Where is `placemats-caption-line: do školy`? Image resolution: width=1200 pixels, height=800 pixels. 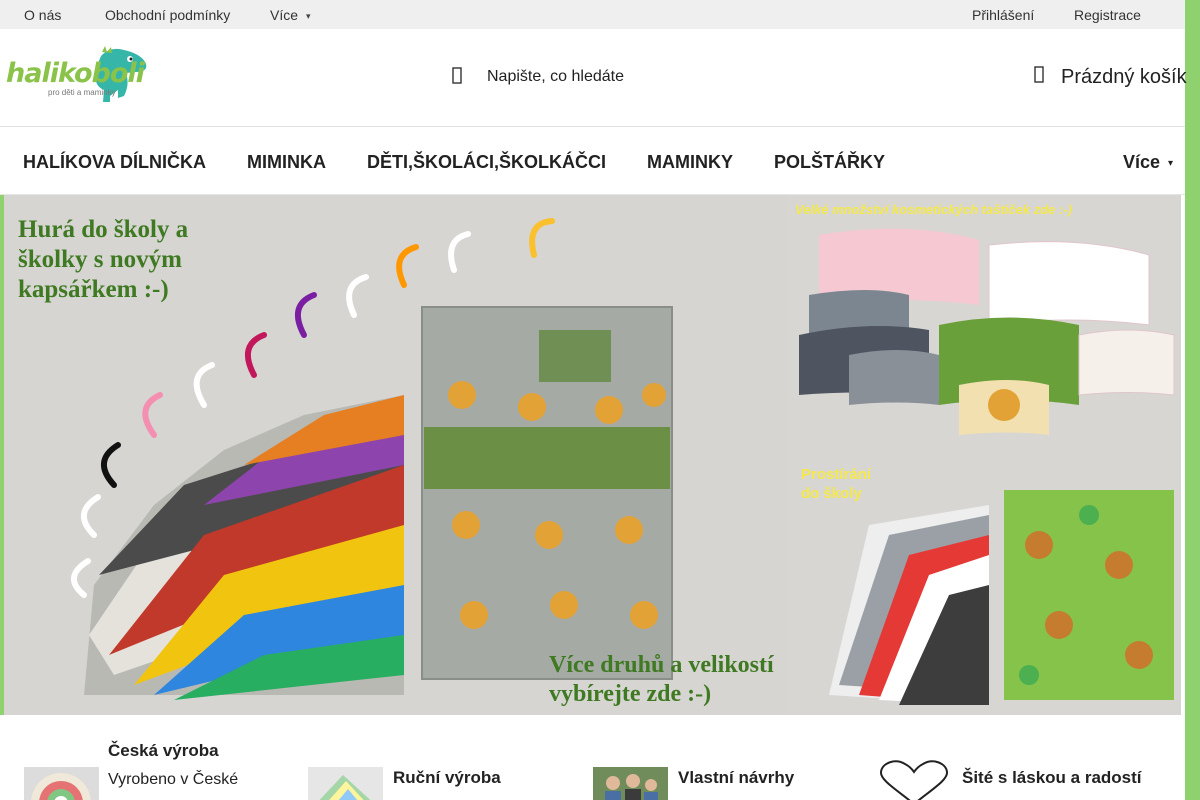
placemats-caption-line: do školy is located at coordinates (831, 493).